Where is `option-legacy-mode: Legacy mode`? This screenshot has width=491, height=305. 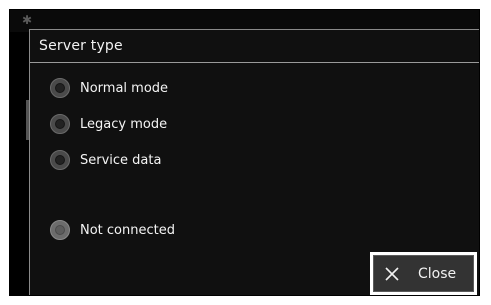 option-legacy-mode: Legacy mode is located at coordinates (108, 124).